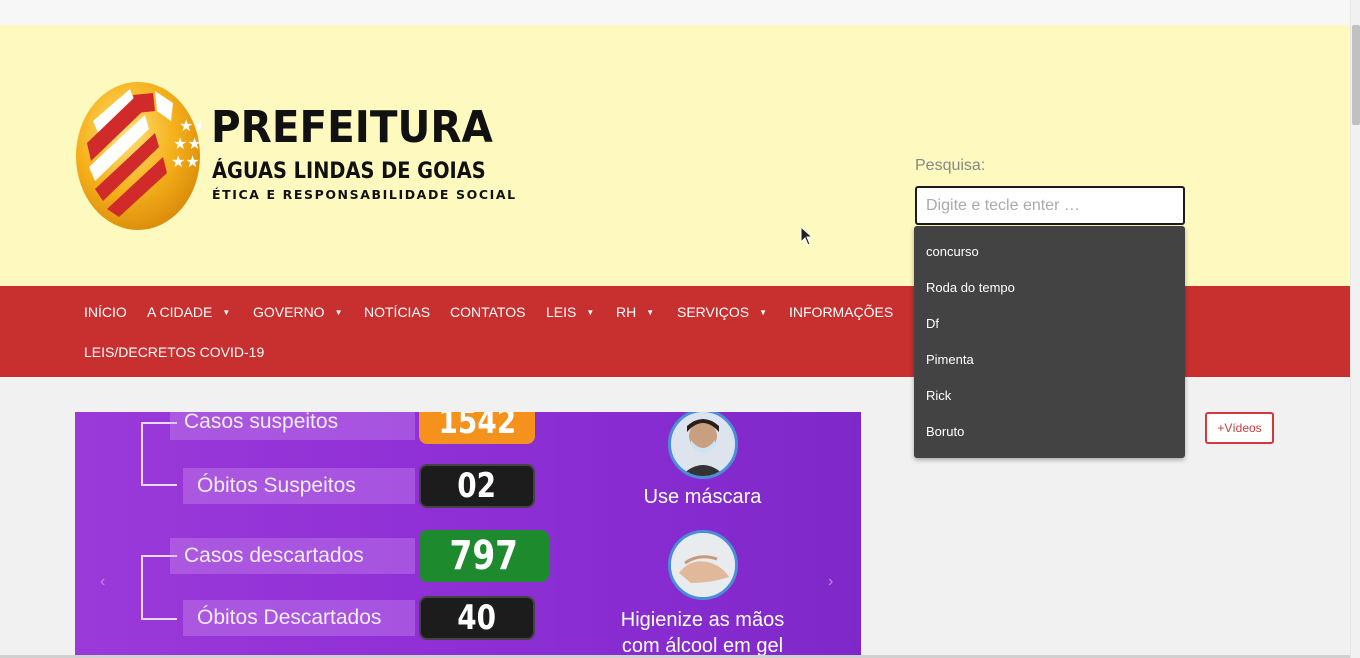 The height and width of the screenshot is (658, 1360). I want to click on mouse-cursor-icon, so click(807, 235).